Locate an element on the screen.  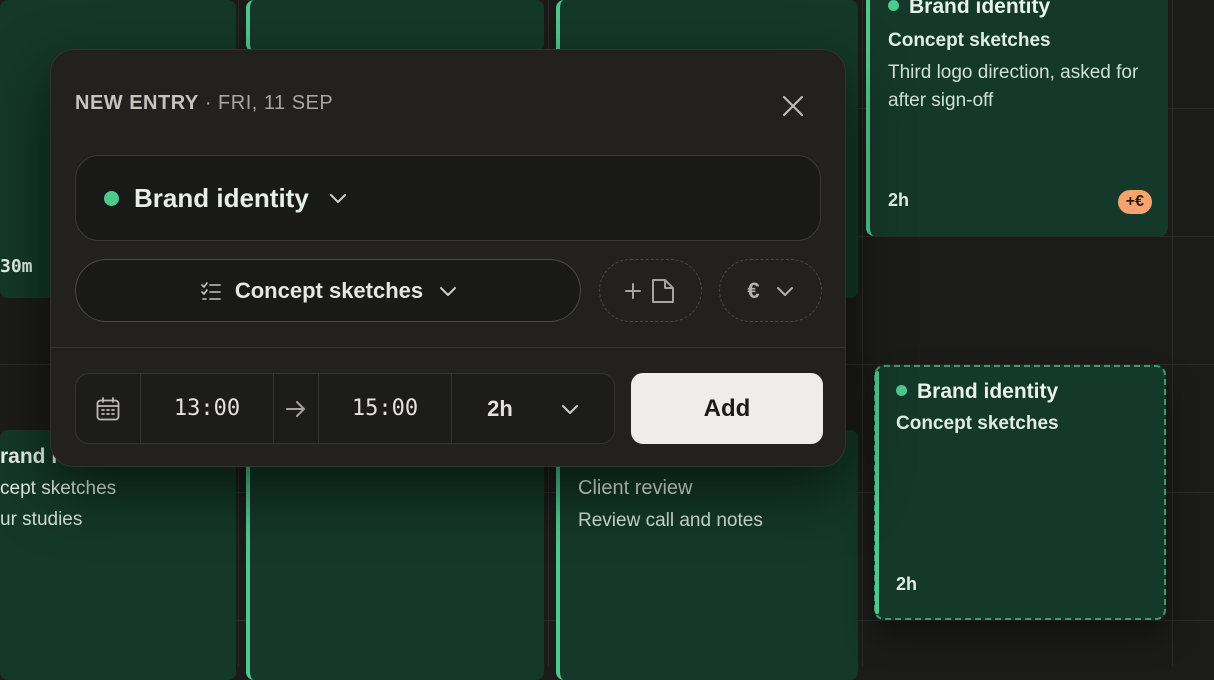
task-select: Concept sketches is located at coordinates (328, 290).